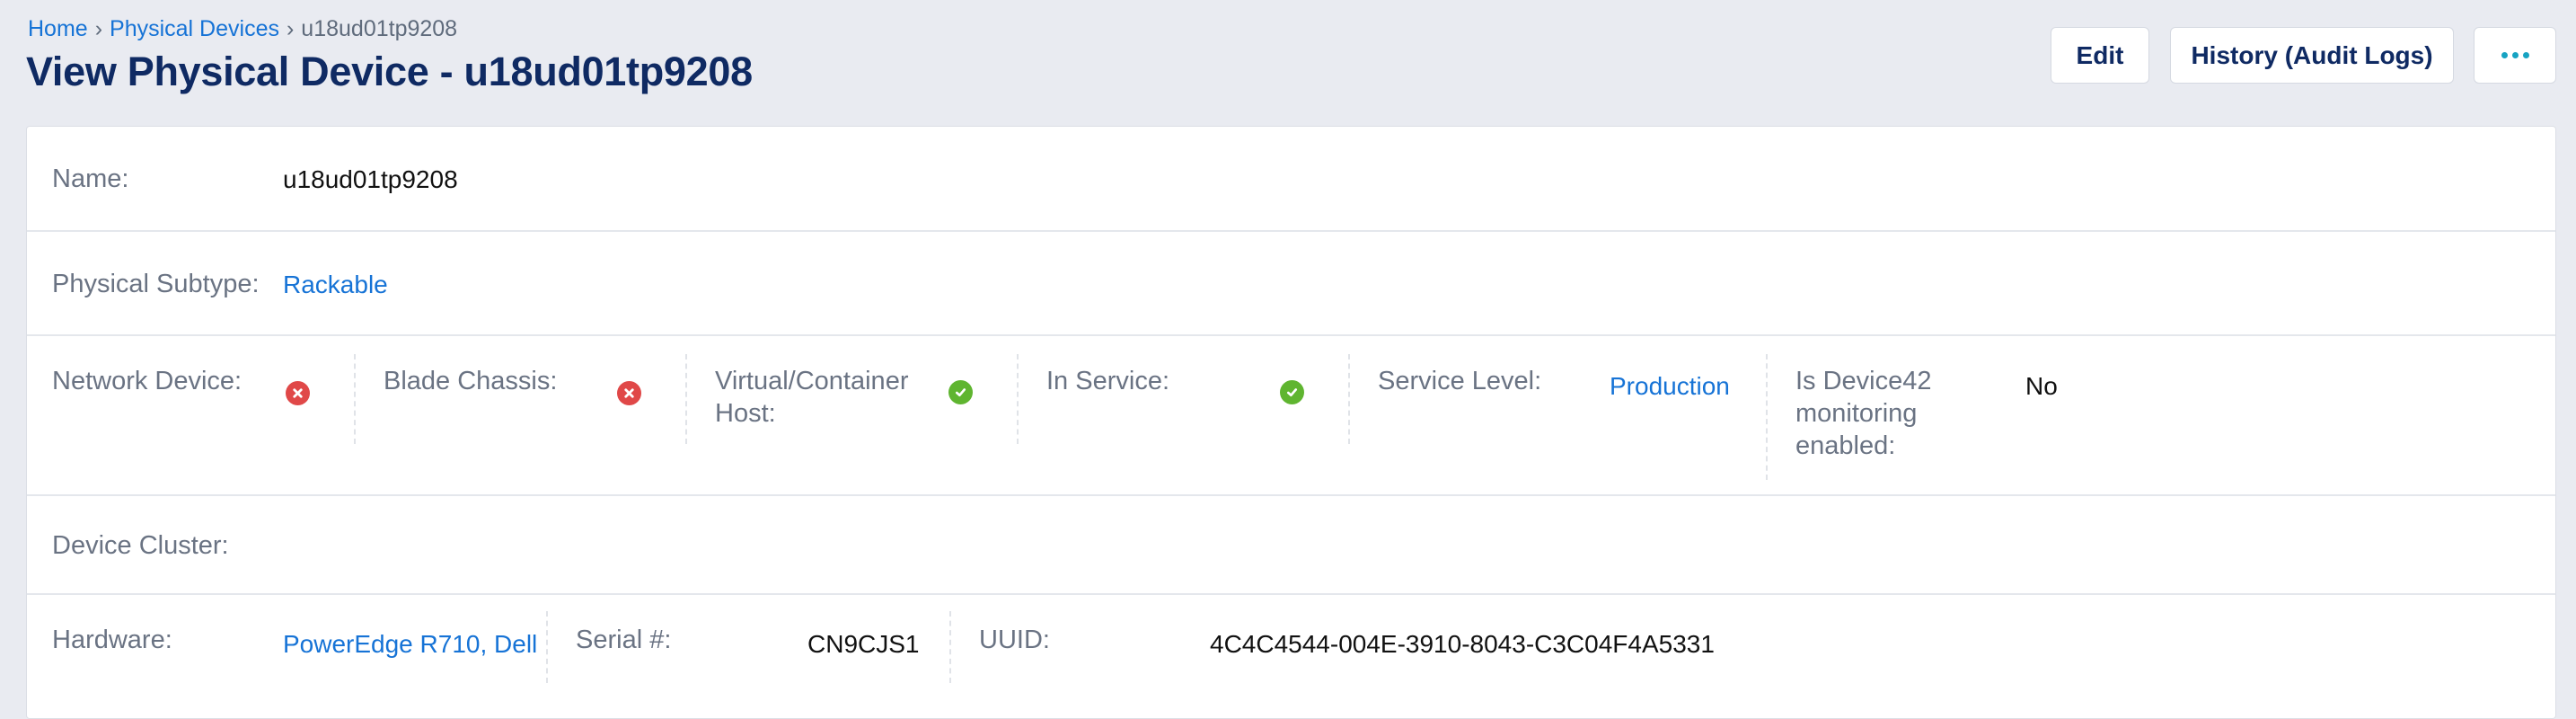 The height and width of the screenshot is (719, 2576). What do you see at coordinates (1863, 381) in the screenshot?
I see `monitoring-enabled-label-line1: Is Device42` at bounding box center [1863, 381].